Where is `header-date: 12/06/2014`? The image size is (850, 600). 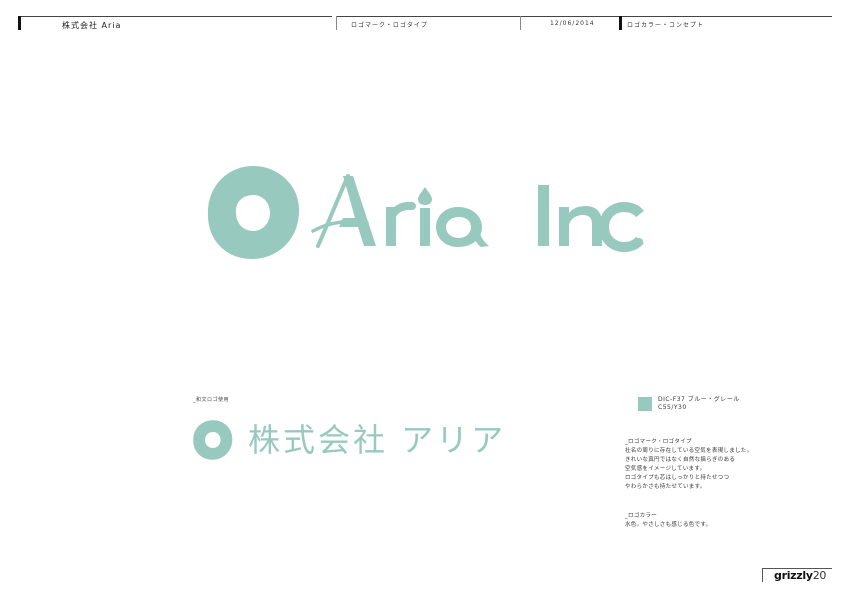 header-date: 12/06/2014 is located at coordinates (572, 23).